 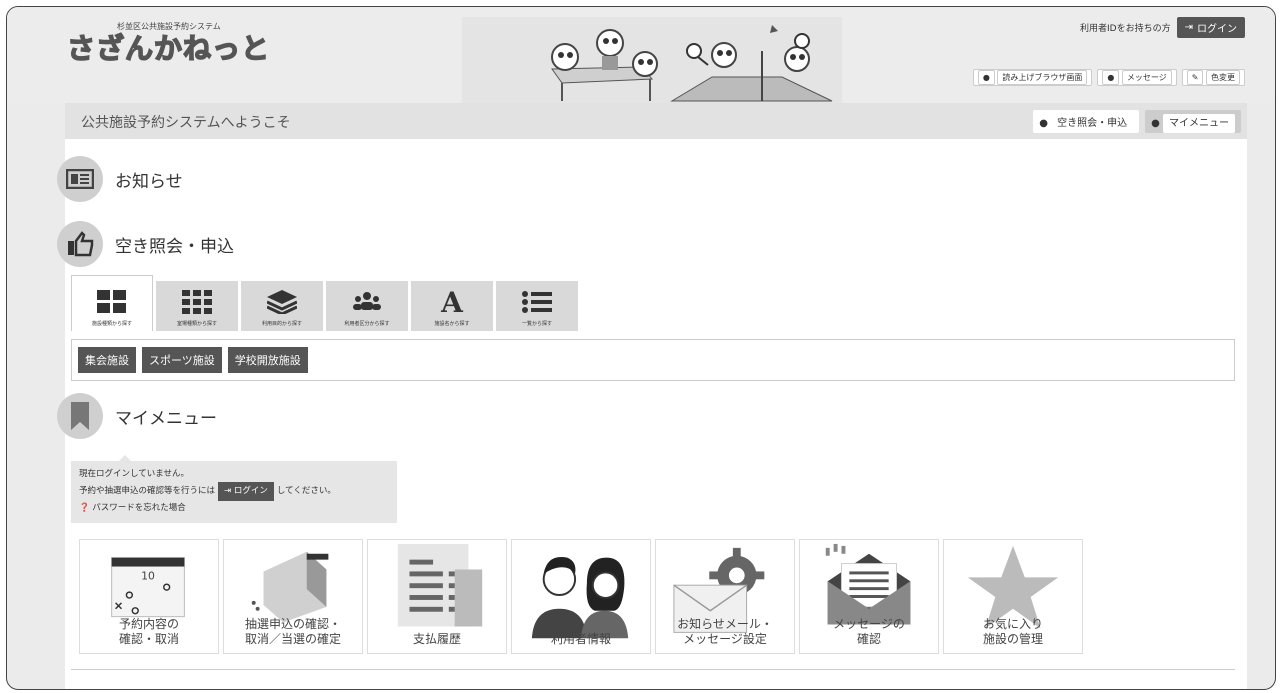 I want to click on header-login-area: 利用者IDをお持ちの方 ⇥ ログイン, so click(x=1162, y=27).